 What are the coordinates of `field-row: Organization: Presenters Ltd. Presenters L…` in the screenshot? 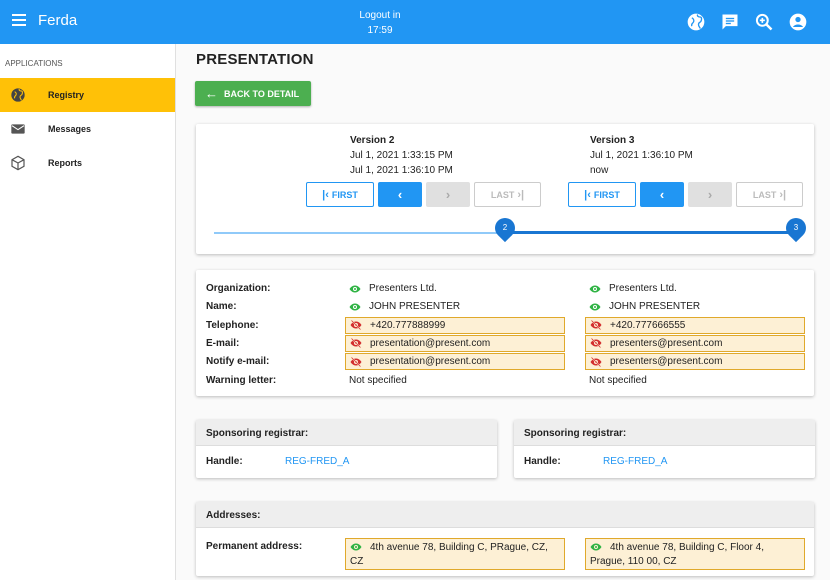 It's located at (506, 288).